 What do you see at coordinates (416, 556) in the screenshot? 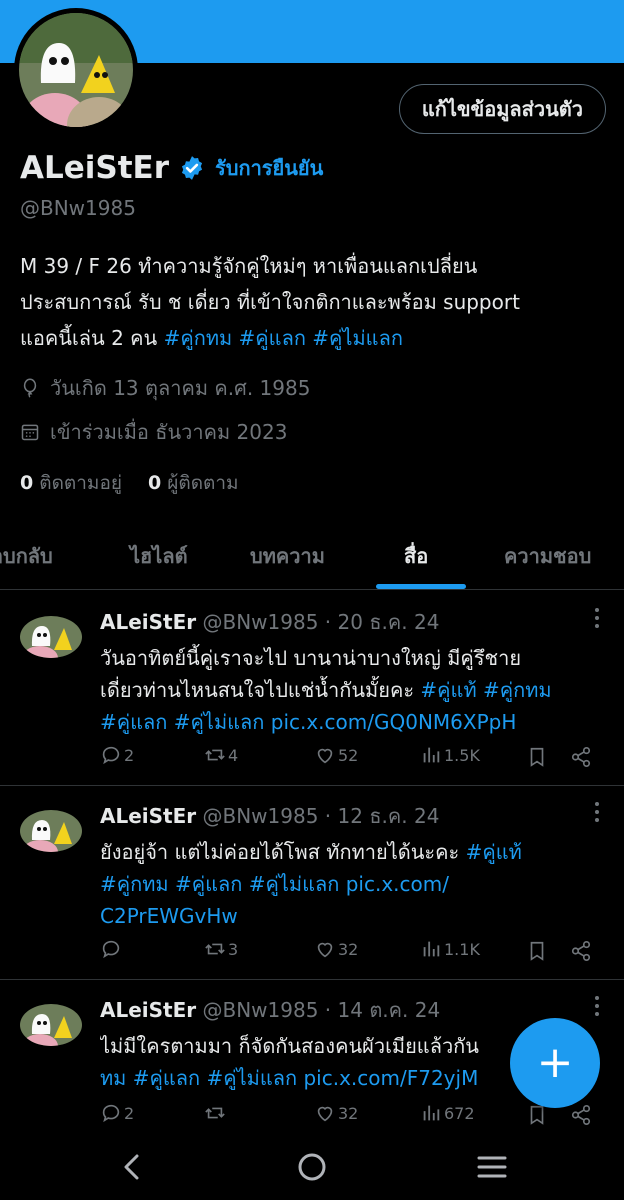
I see `tab-media: สื่อ` at bounding box center [416, 556].